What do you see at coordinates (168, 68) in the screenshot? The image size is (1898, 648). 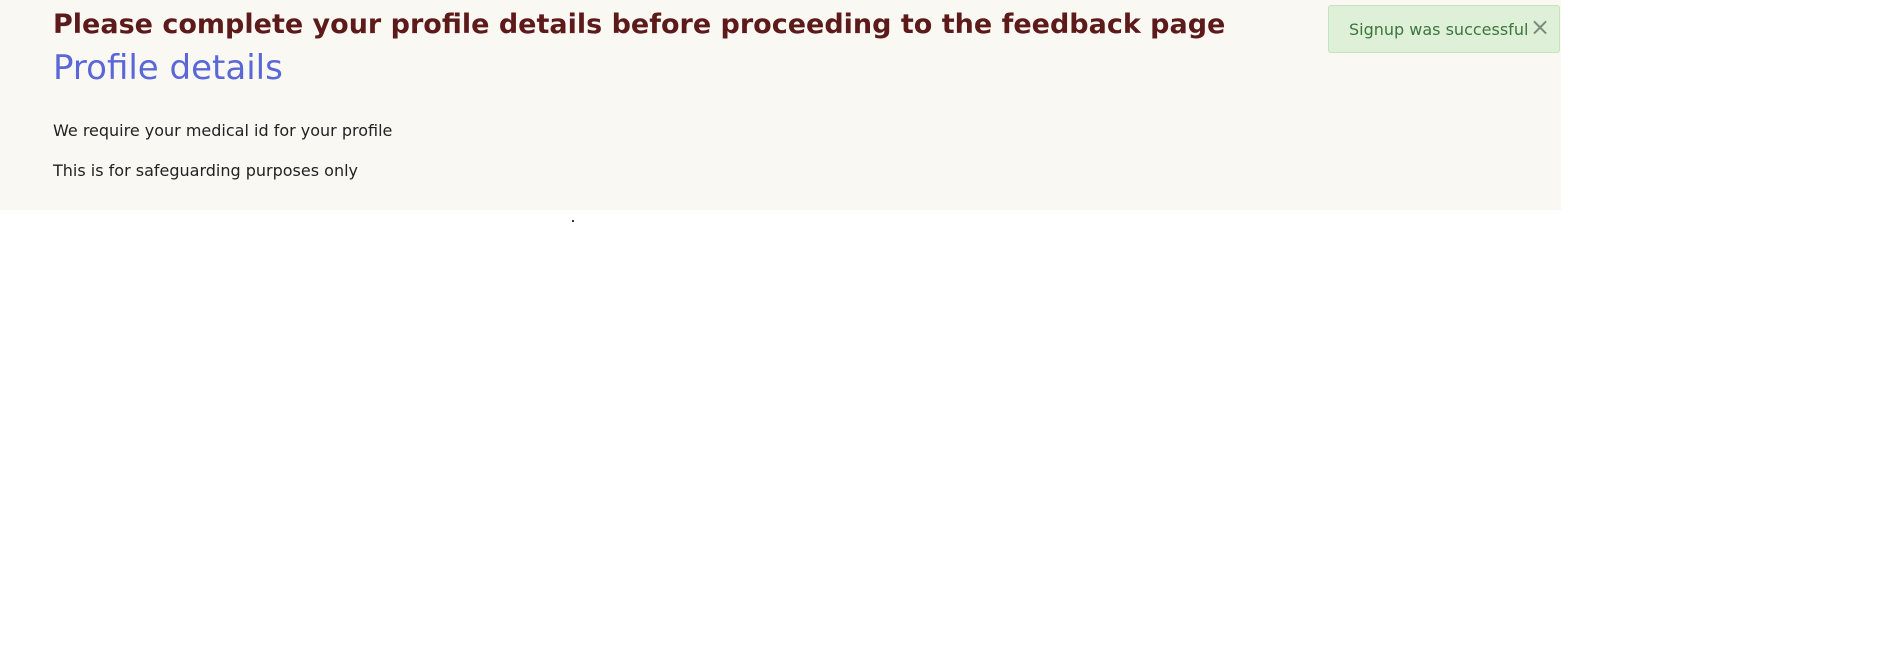 I see `page-title: Profile details` at bounding box center [168, 68].